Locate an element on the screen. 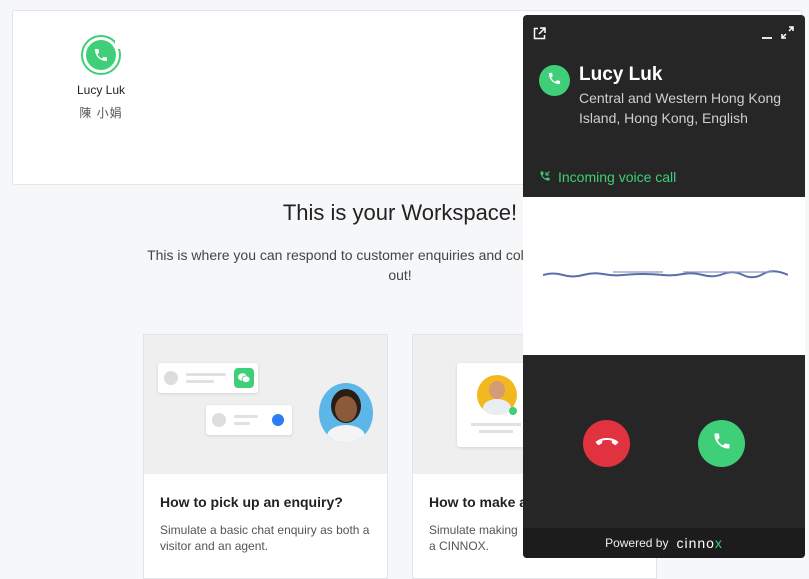 The image size is (809, 579). incoming-call-icon is located at coordinates (548, 177).